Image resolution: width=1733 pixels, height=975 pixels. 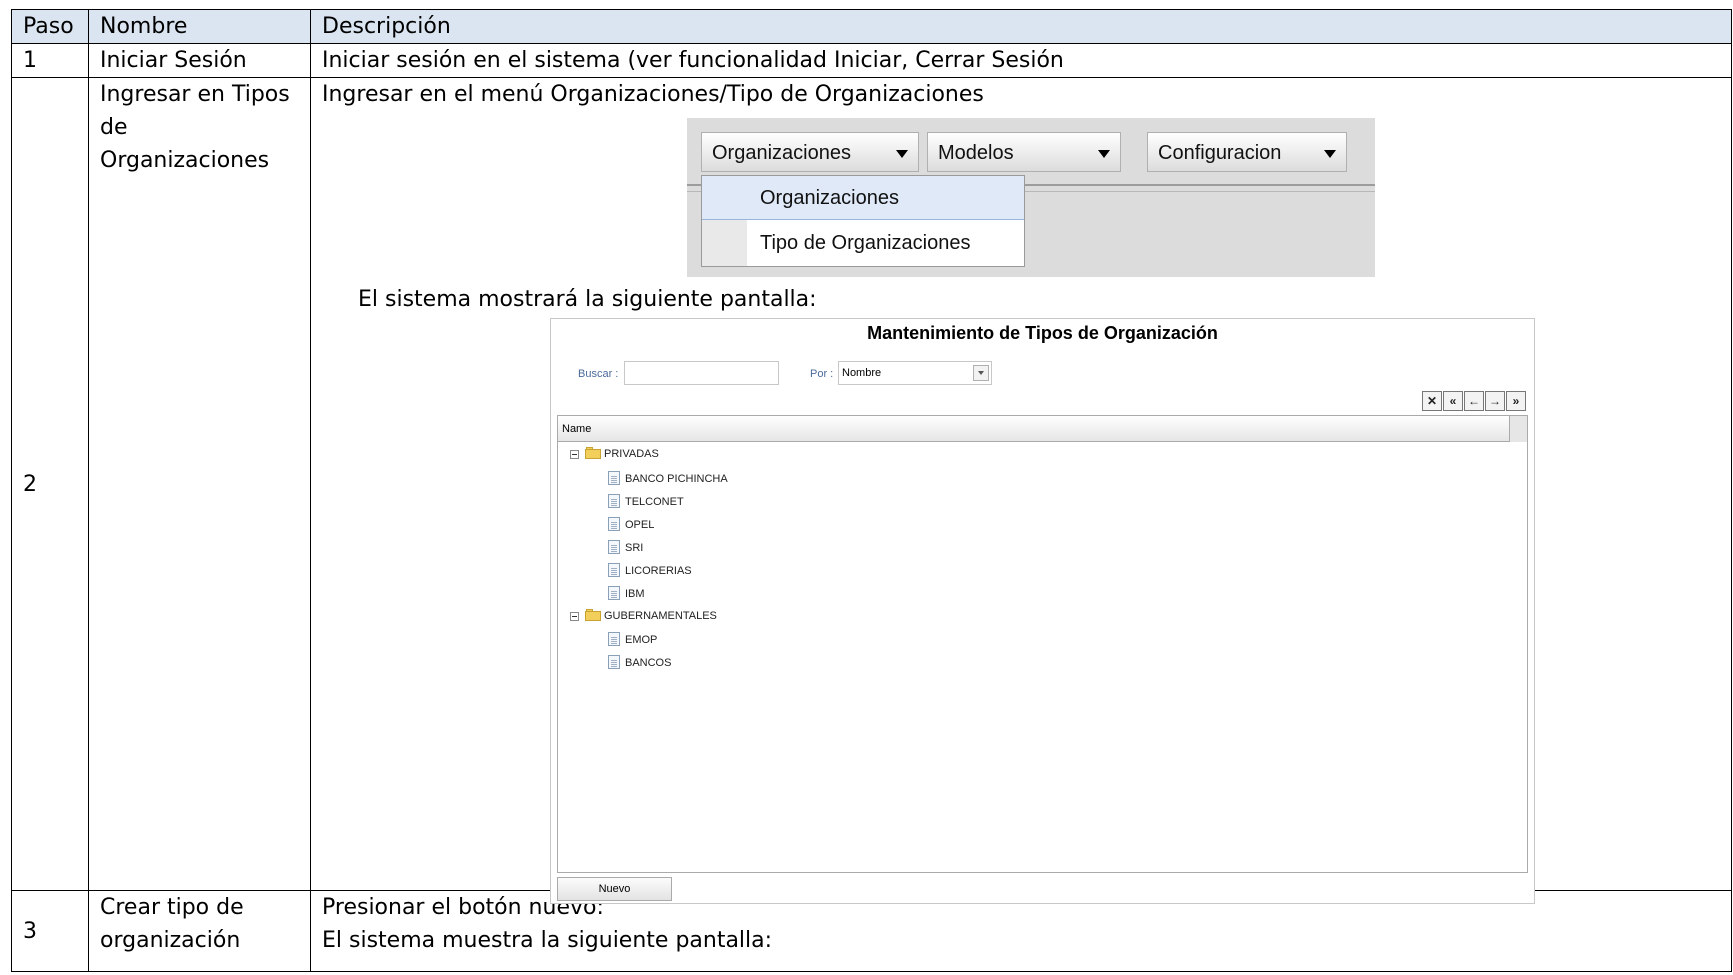 I want to click on last-page-button: », so click(x=1516, y=401).